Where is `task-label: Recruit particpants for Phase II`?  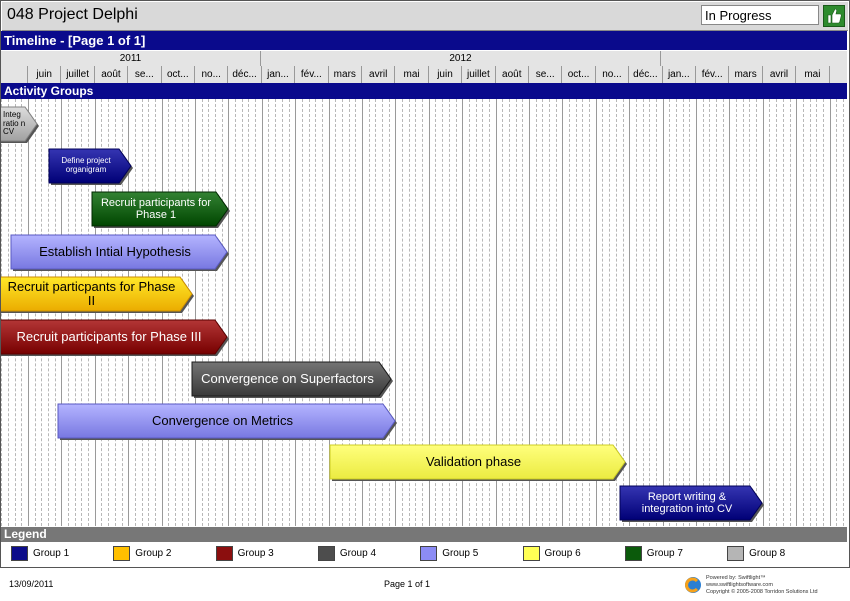
task-label: Recruit particpants for Phase II is located at coordinates (91, 293).